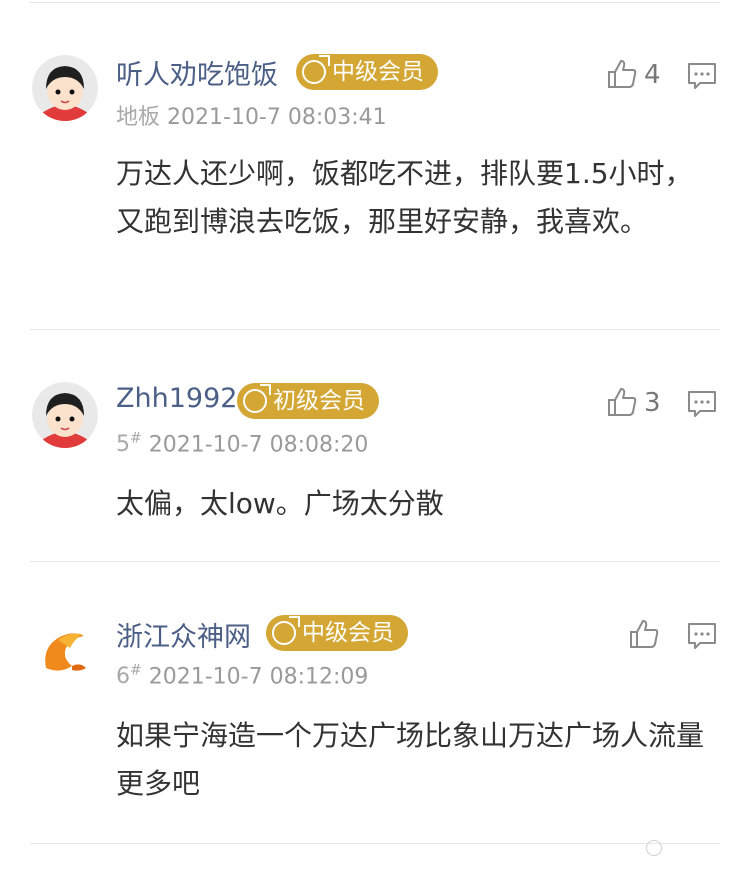 The image size is (750, 874). Describe the element at coordinates (280, 503) in the screenshot. I see `comment-text: 太偏，太low。广场太分散` at that location.